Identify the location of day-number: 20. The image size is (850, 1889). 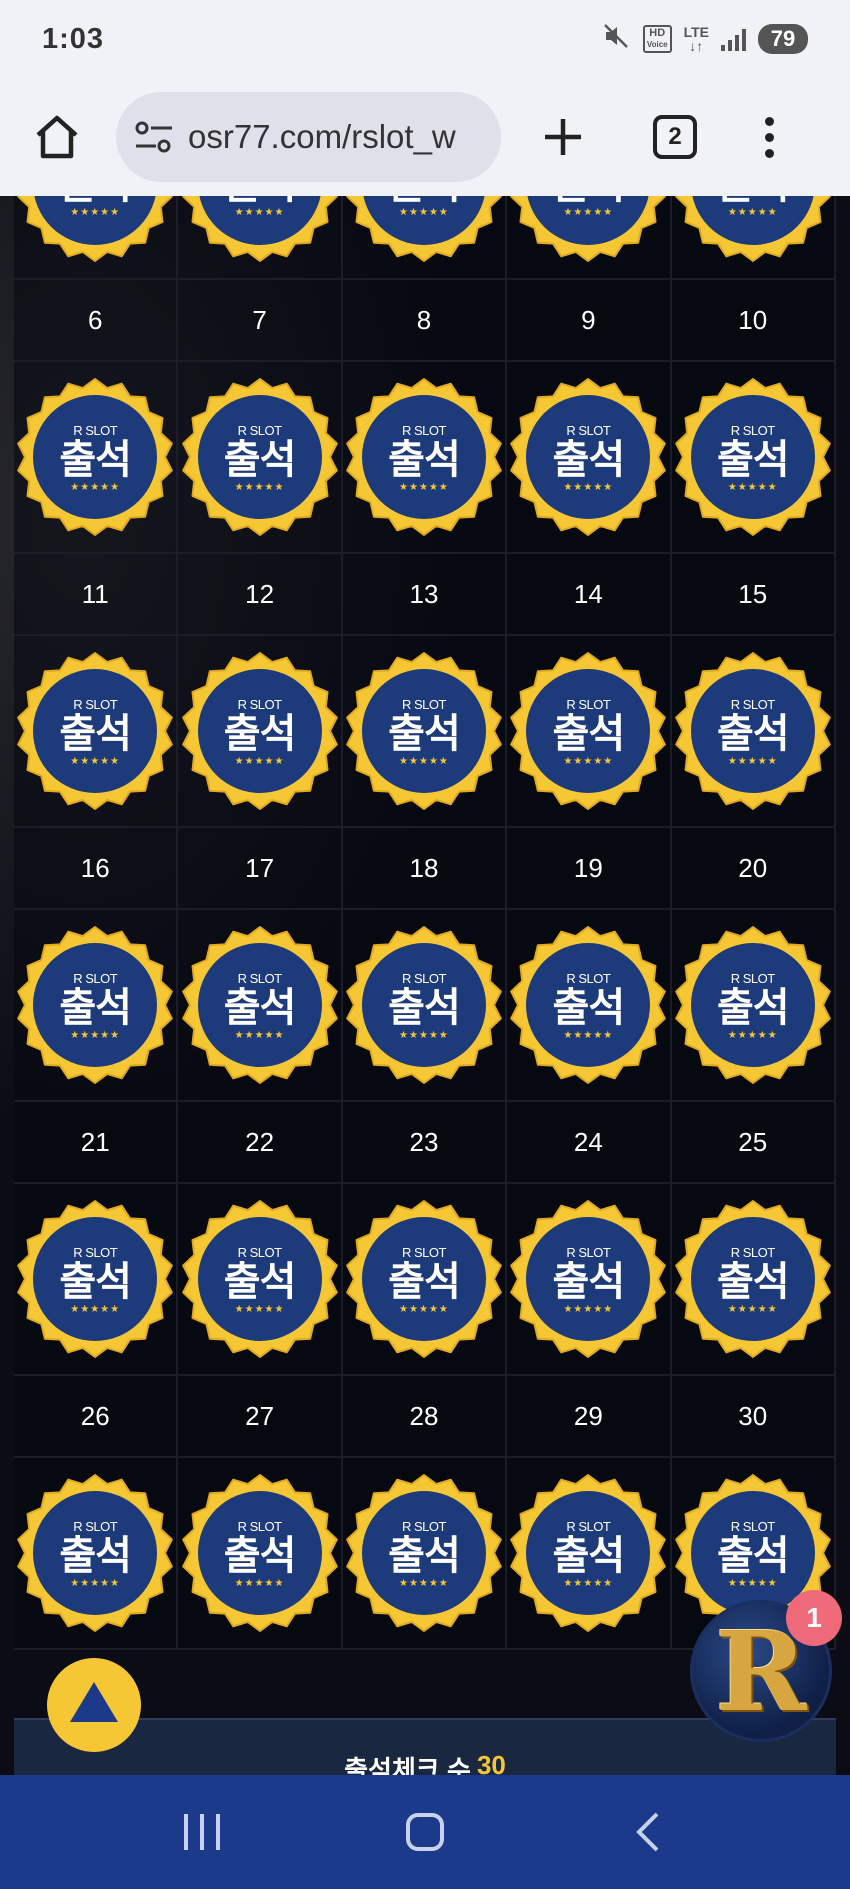
(753, 869).